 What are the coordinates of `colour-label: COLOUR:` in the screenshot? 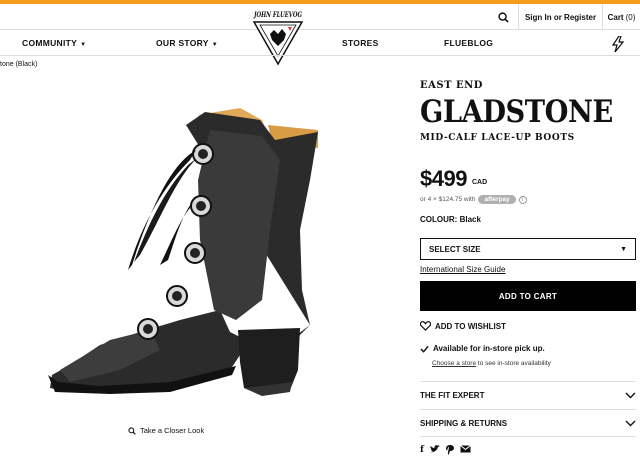 It's located at (439, 219).